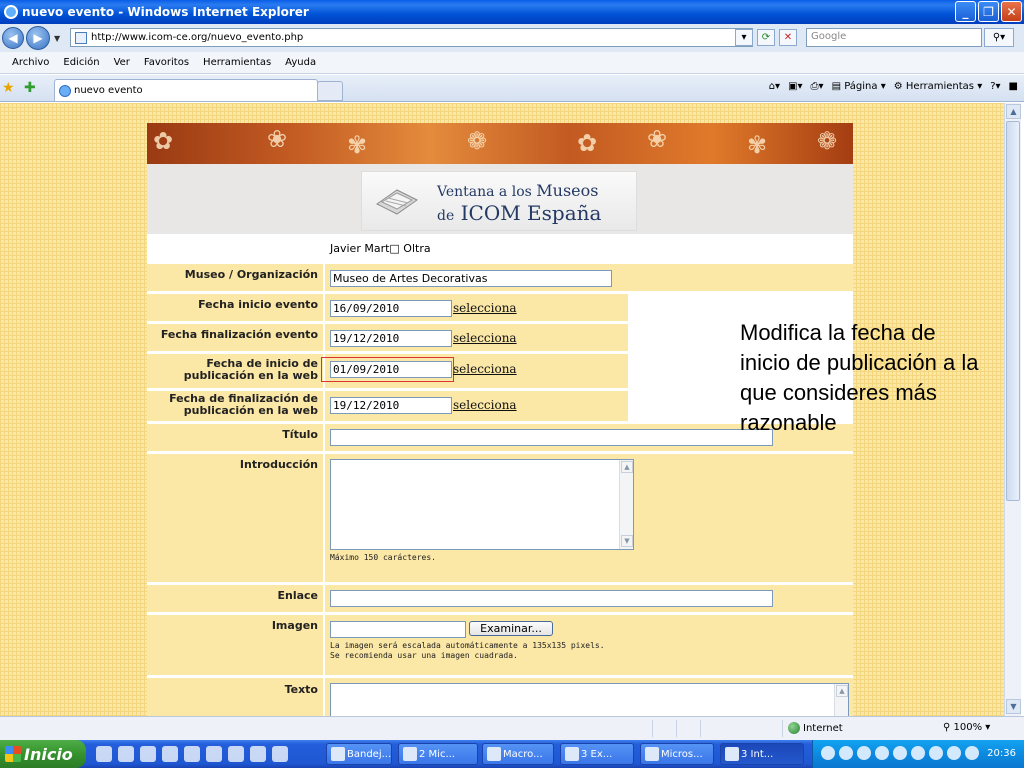  Describe the element at coordinates (471, 278) in the screenshot. I see `museo-input: Museo de Artes Decorativas` at that location.